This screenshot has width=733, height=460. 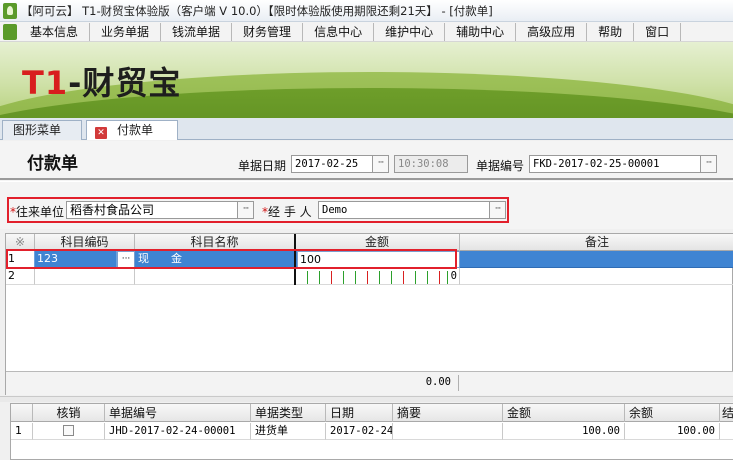 I want to click on title-divider, so click(x=366, y=180).